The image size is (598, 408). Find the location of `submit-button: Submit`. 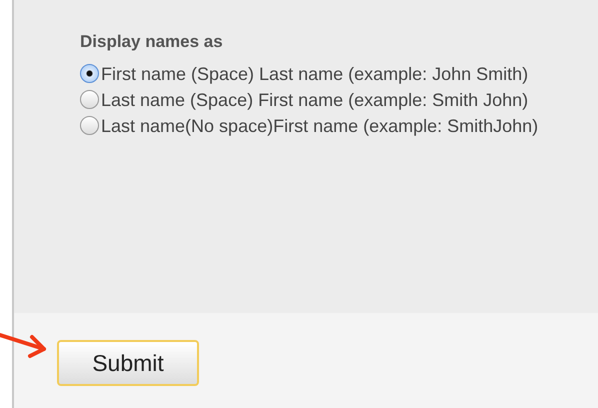

submit-button: Submit is located at coordinates (128, 363).